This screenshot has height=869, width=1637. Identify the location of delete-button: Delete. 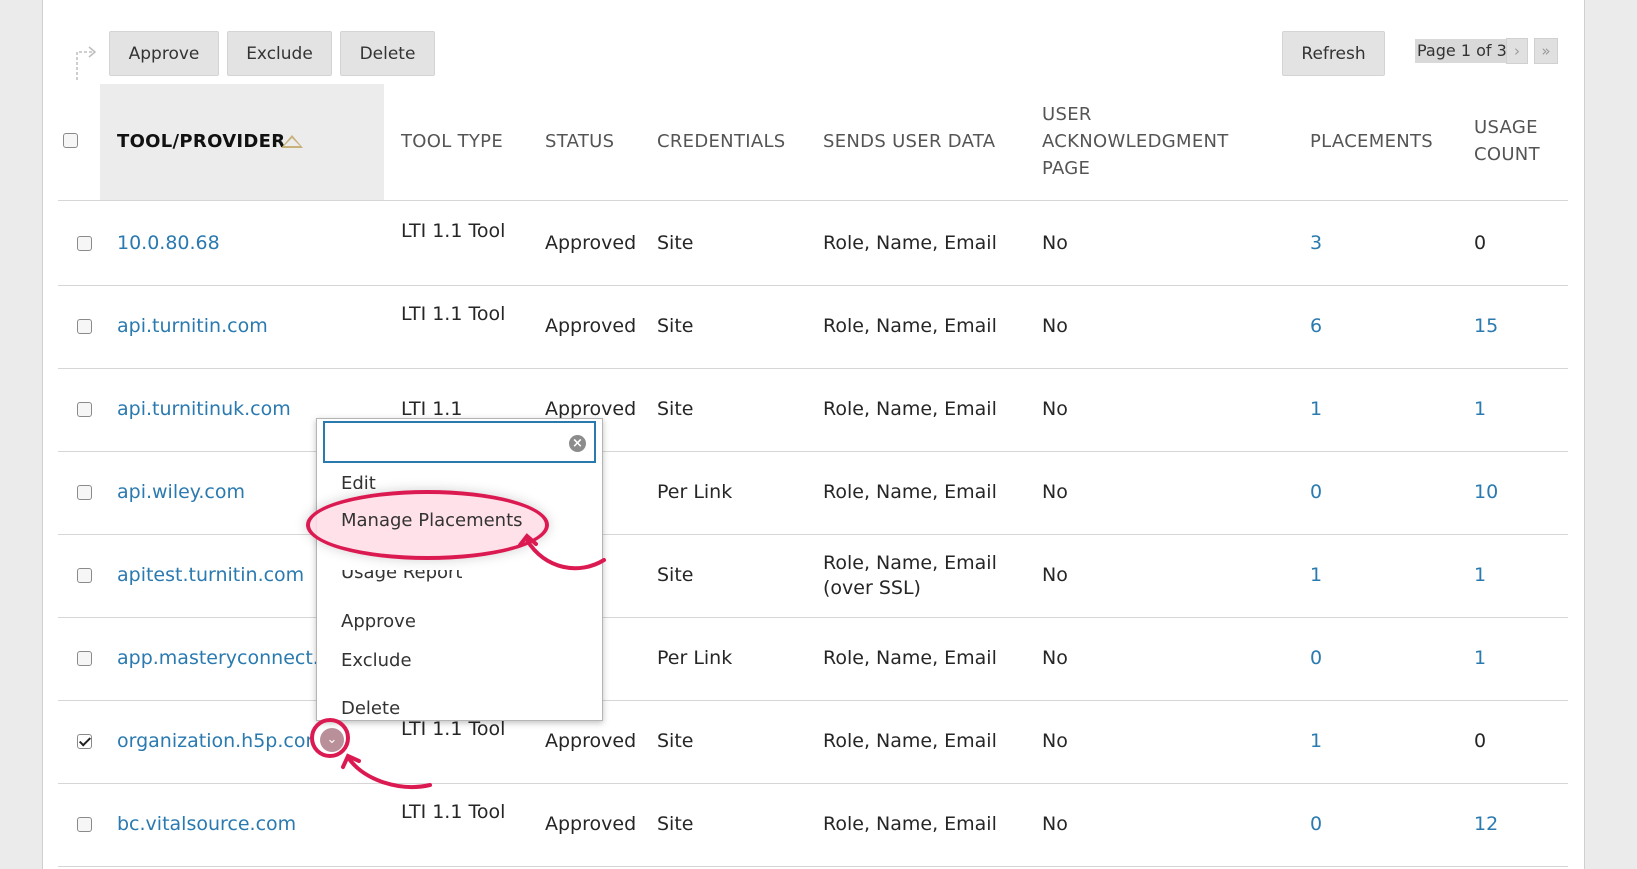
(387, 53).